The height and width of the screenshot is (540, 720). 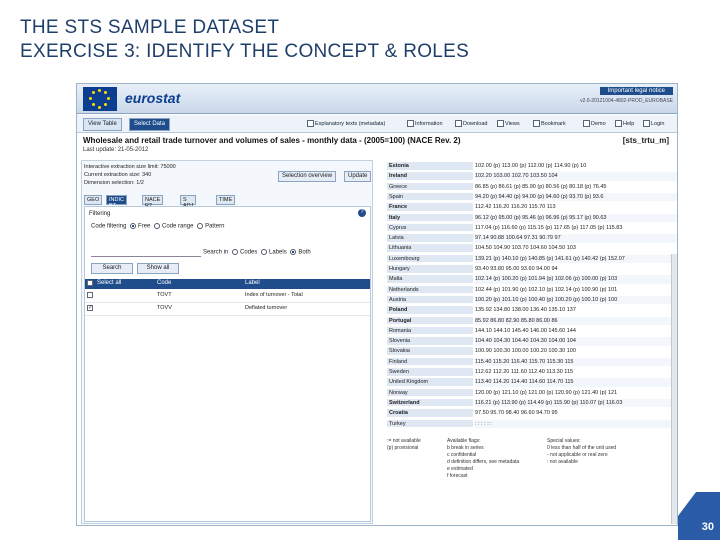 What do you see at coordinates (90, 283) in the screenshot?
I see `select-all-checkbox` at bounding box center [90, 283].